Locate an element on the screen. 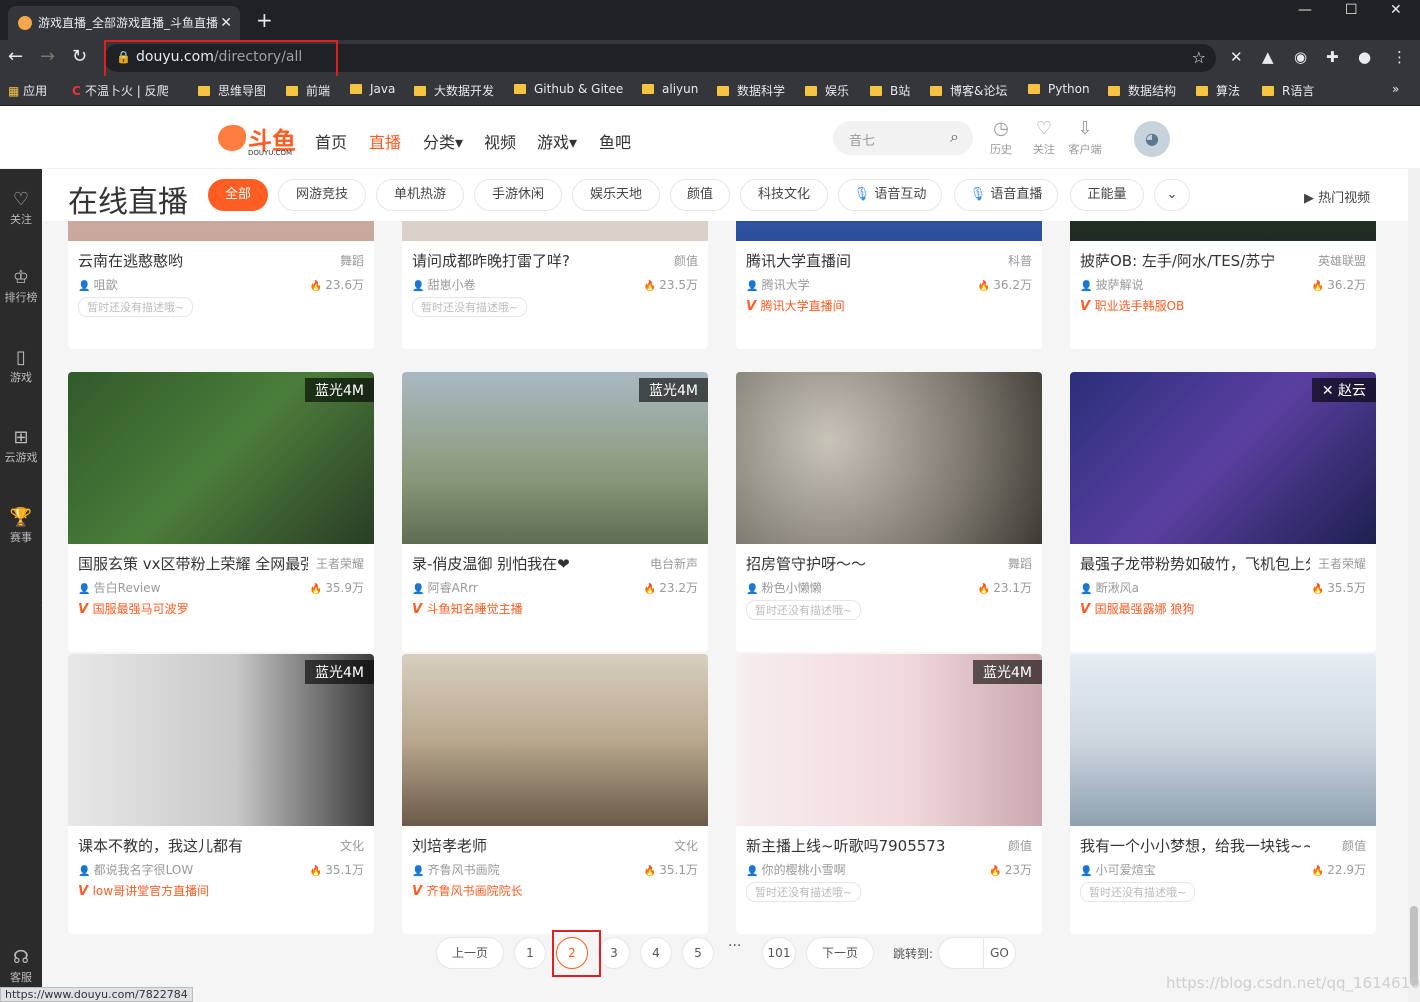 The image size is (1420, 1002). bookmark-folder: 数据结构 is located at coordinates (1142, 90).